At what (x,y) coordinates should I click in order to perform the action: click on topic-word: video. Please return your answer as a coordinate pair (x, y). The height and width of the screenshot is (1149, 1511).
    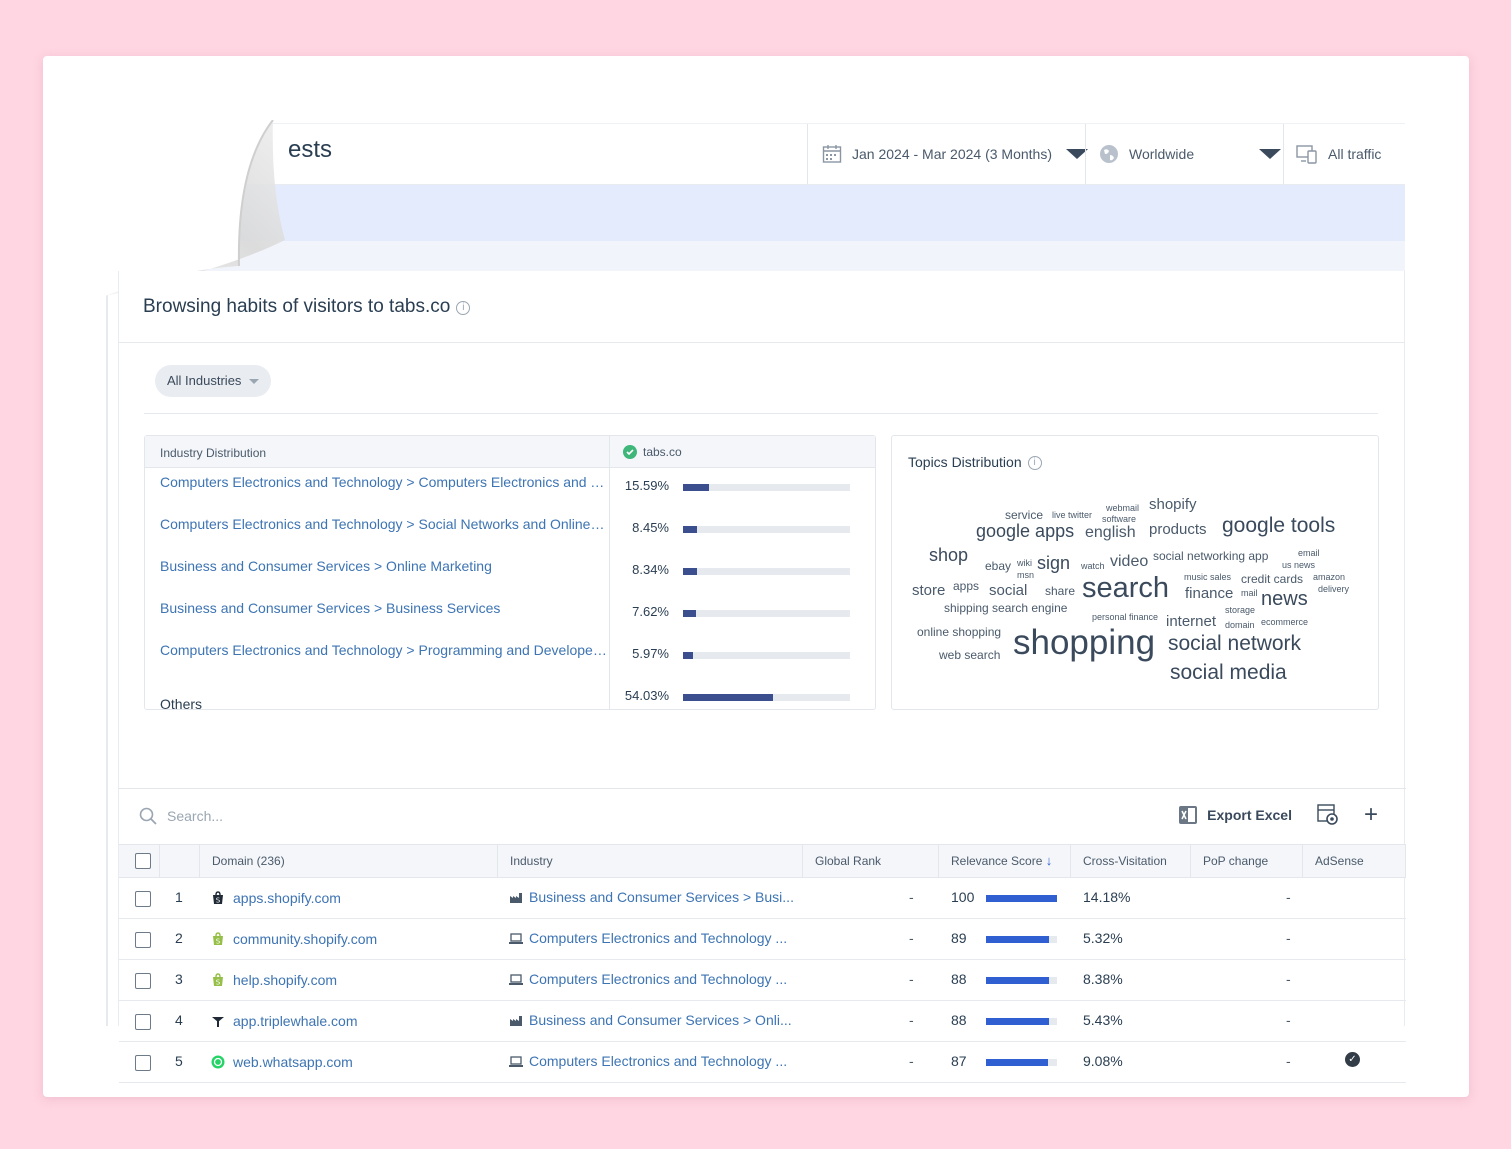
    Looking at the image, I should click on (1129, 562).